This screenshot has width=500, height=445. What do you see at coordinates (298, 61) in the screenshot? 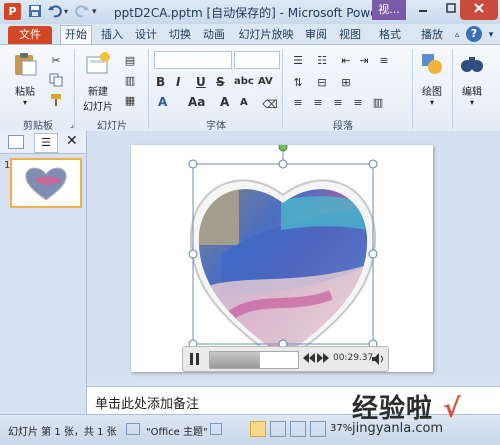
I see `bullets-icon: ☰` at bounding box center [298, 61].